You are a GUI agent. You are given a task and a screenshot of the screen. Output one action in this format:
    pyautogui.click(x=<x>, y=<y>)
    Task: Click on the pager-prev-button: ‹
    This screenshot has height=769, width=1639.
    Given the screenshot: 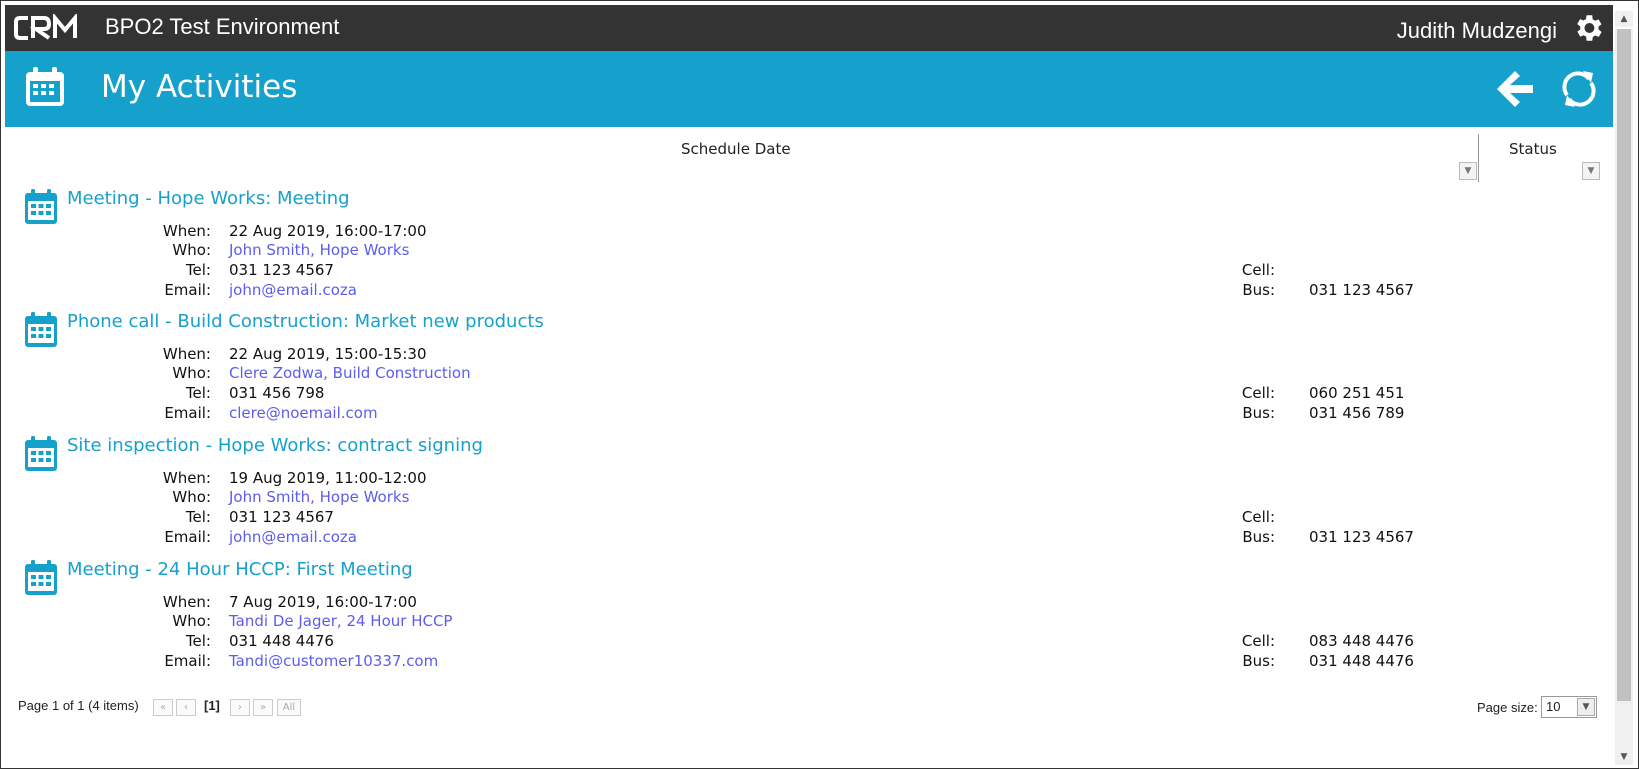 What is the action you would take?
    pyautogui.click(x=186, y=707)
    